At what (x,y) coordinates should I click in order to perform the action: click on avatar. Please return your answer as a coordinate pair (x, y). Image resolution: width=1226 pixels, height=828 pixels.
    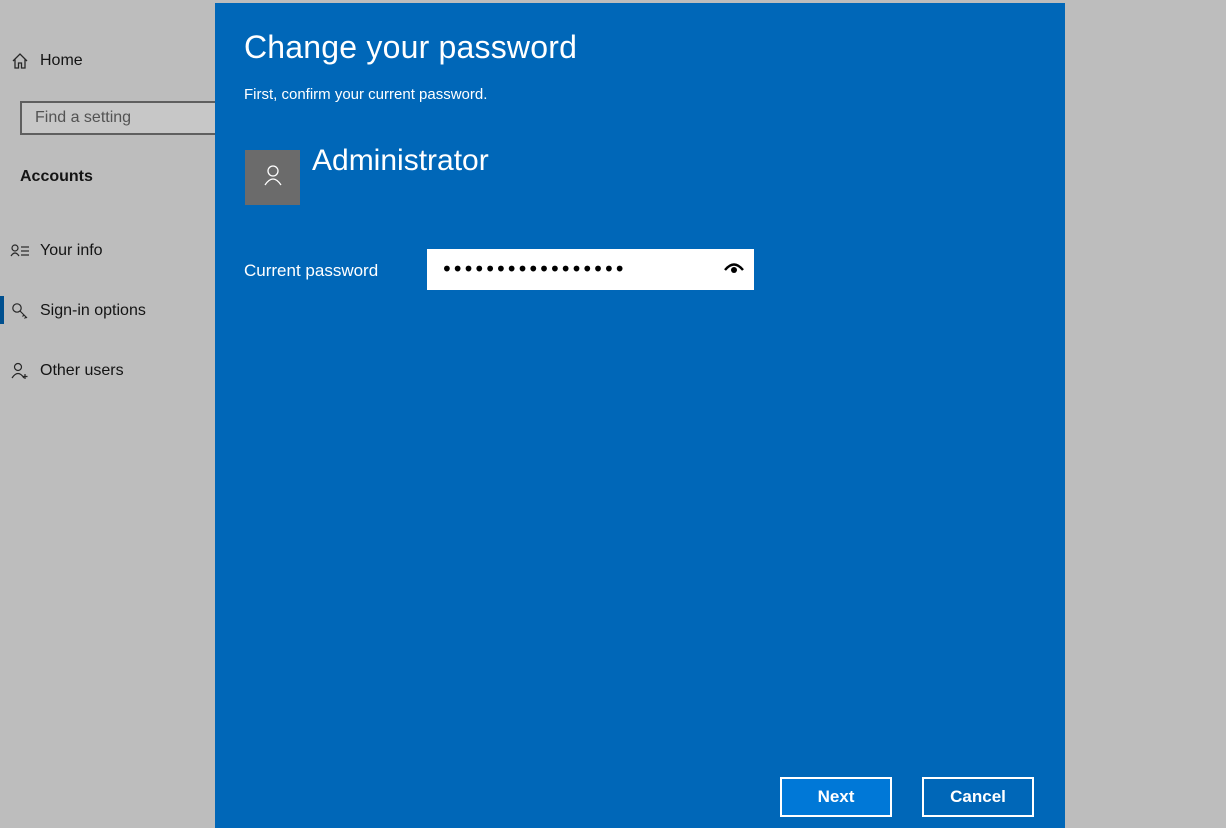
    Looking at the image, I should click on (272, 177).